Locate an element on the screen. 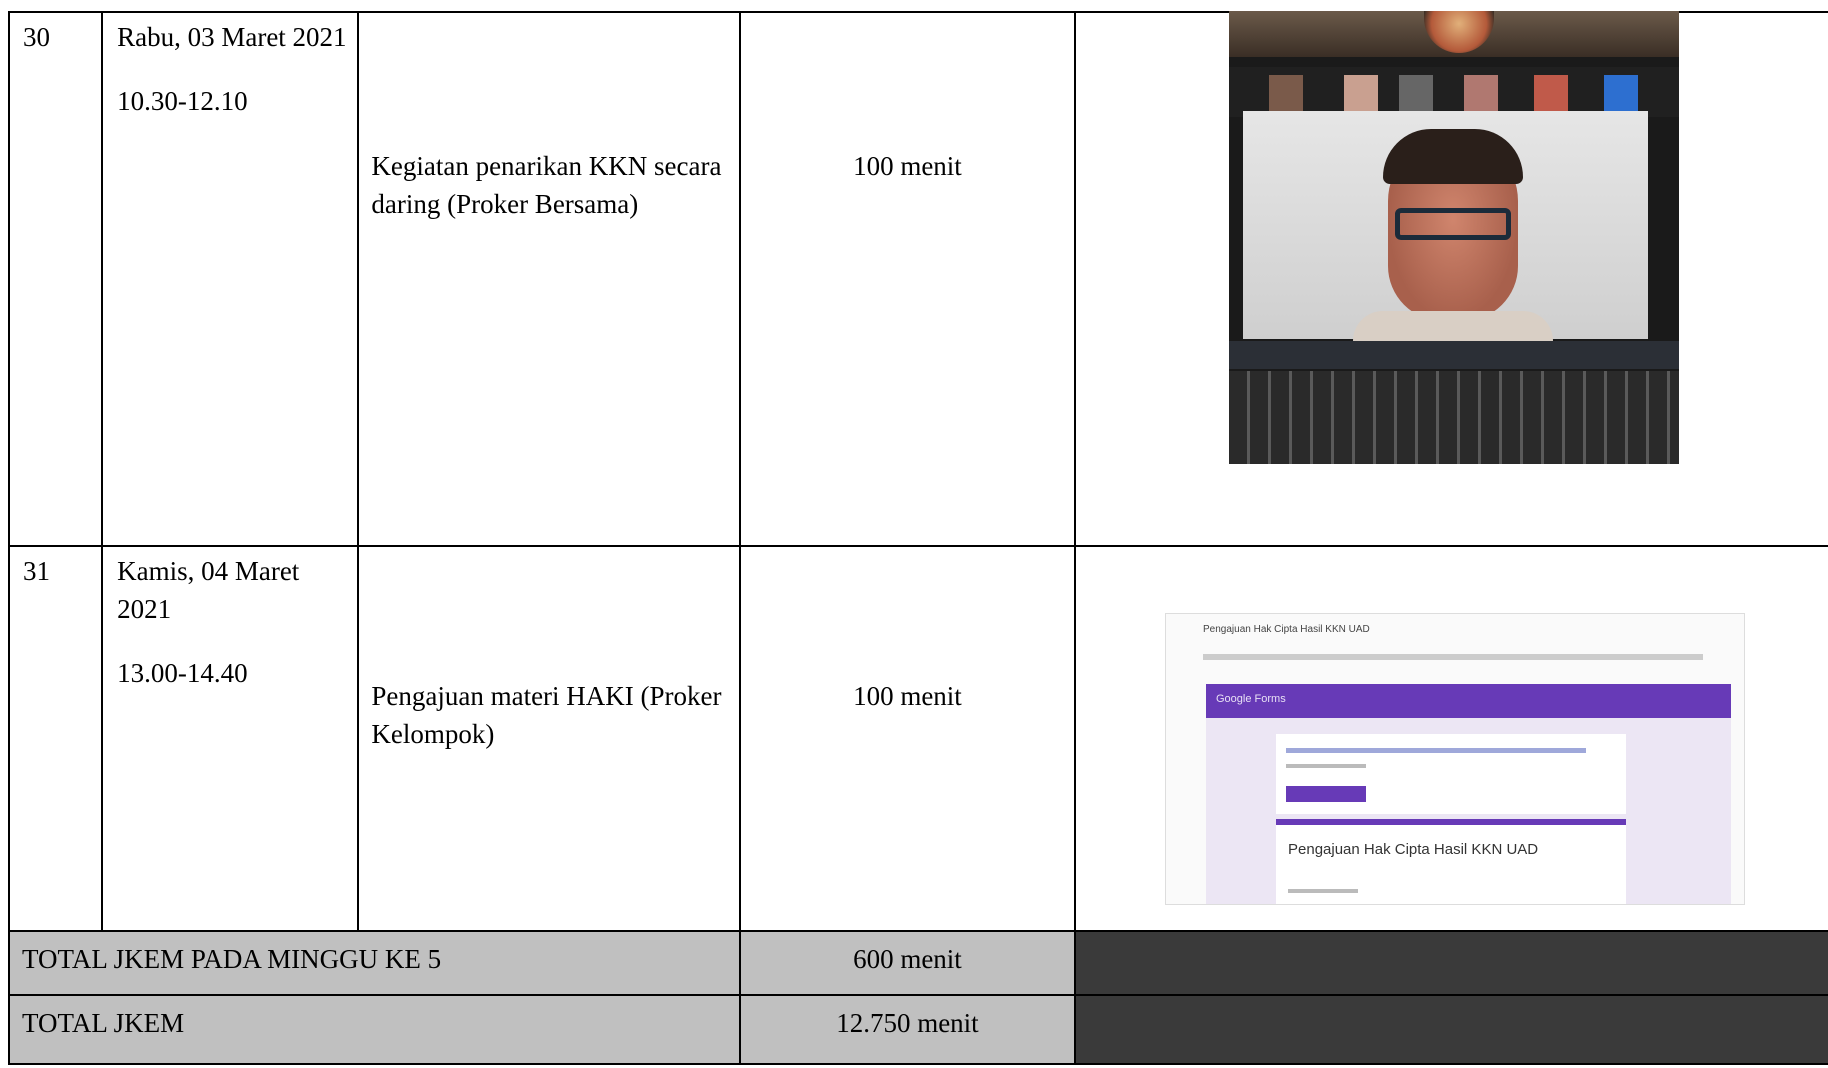 The image size is (1828, 1068). email-sender-line is located at coordinates (1453, 657).